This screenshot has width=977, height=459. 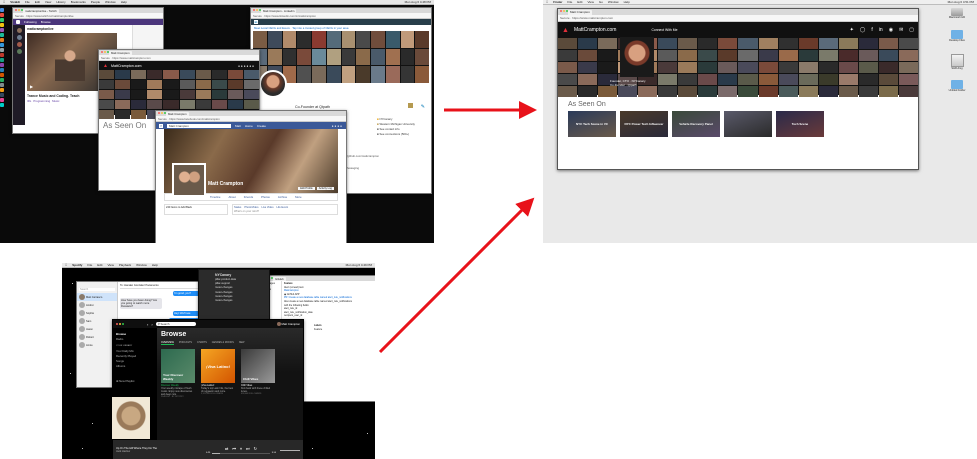 What do you see at coordinates (456, 275) in the screenshot?
I see `arrow-diagonal` at bounding box center [456, 275].